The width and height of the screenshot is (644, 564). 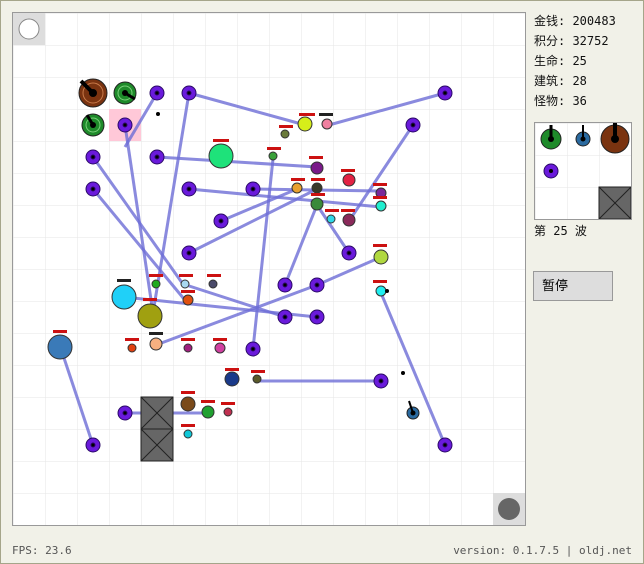 I want to click on score-stat: 积分: 32752, so click(x=571, y=41).